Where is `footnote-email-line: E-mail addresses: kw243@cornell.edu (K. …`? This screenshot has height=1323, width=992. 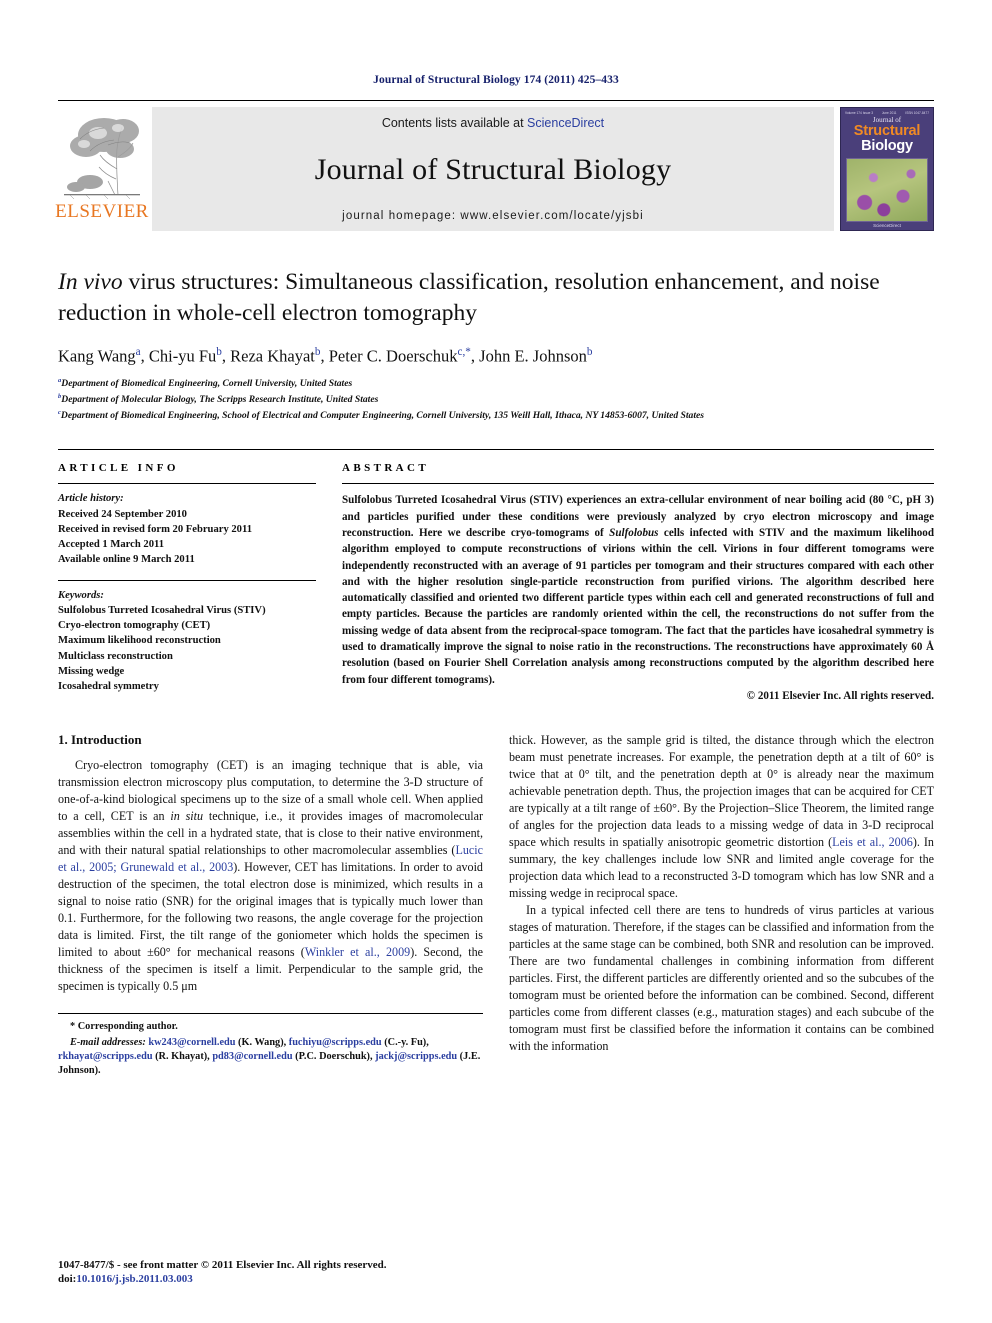 footnote-email-line: E-mail addresses: kw243@cornell.edu (K. … is located at coordinates (270, 1057).